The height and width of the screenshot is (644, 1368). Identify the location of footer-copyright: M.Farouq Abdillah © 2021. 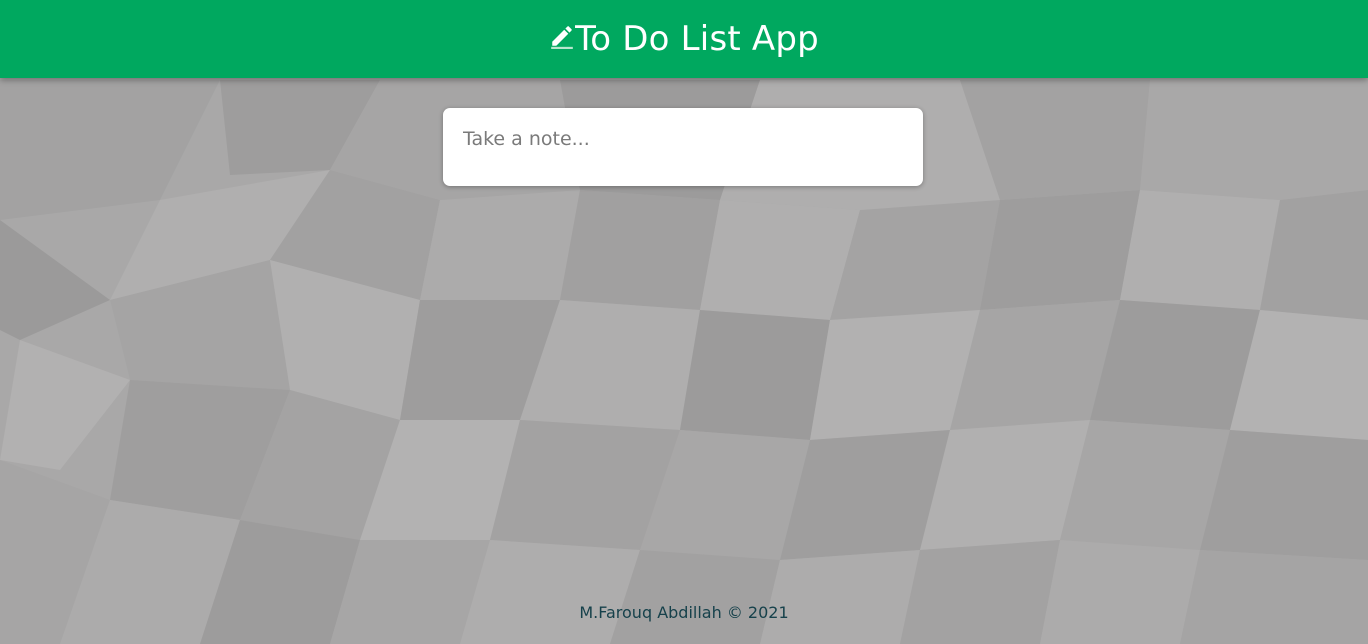
(684, 612).